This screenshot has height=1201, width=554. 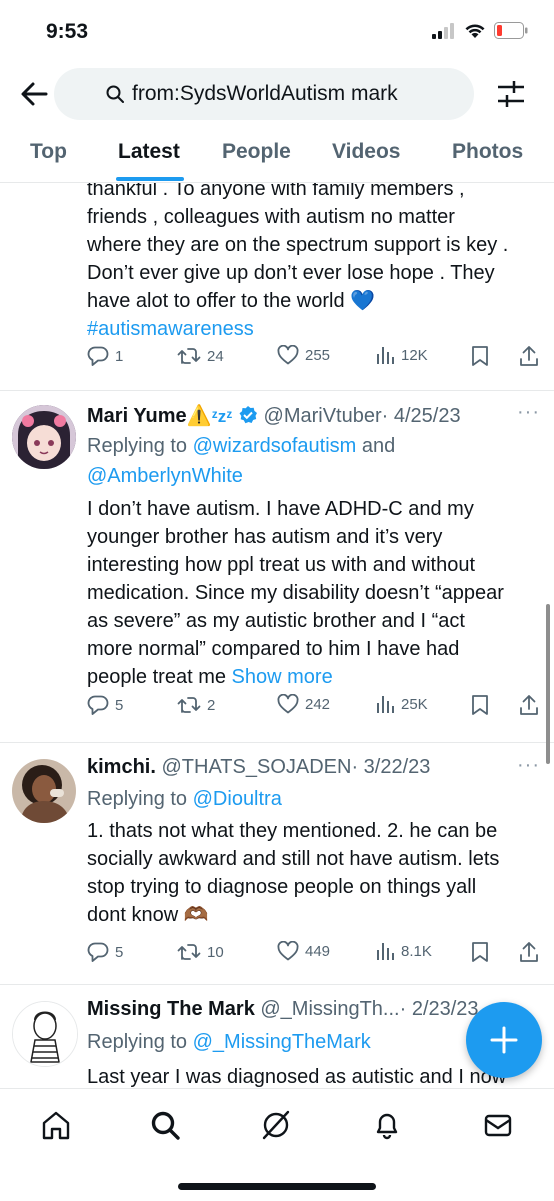 I want to click on warning-emoji: ⚠️, so click(x=199, y=416).